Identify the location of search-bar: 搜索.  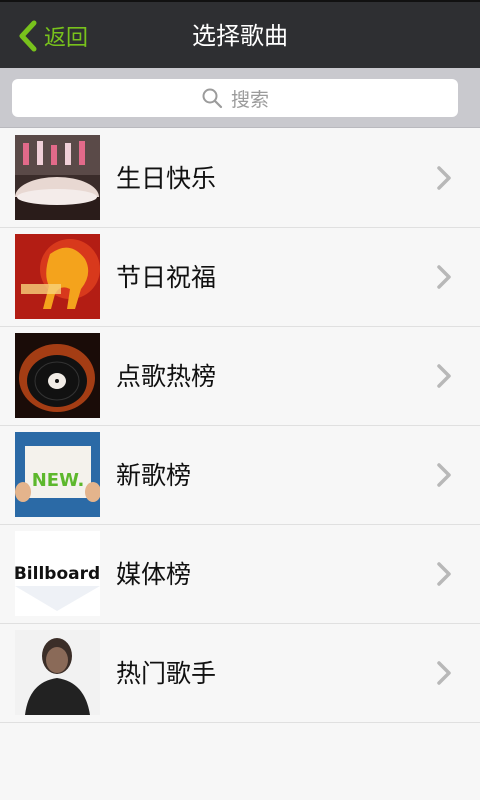
(240, 98).